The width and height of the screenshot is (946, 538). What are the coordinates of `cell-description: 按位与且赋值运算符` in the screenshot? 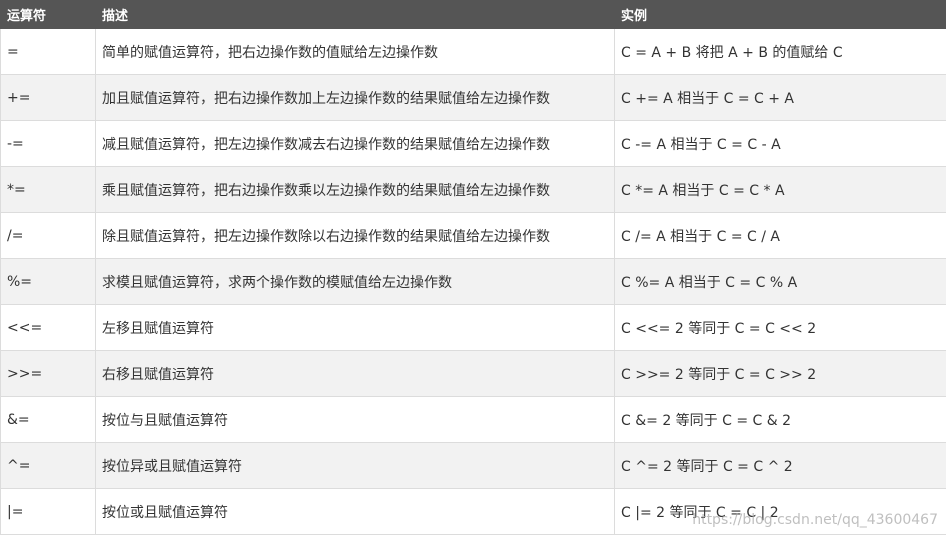 It's located at (355, 419).